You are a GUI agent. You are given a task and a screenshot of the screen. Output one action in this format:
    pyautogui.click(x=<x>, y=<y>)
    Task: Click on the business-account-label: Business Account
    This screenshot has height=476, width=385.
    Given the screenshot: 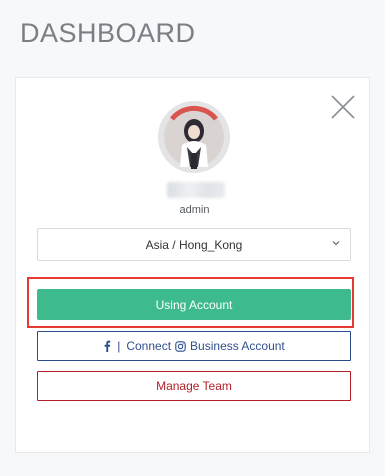 What is the action you would take?
    pyautogui.click(x=237, y=346)
    